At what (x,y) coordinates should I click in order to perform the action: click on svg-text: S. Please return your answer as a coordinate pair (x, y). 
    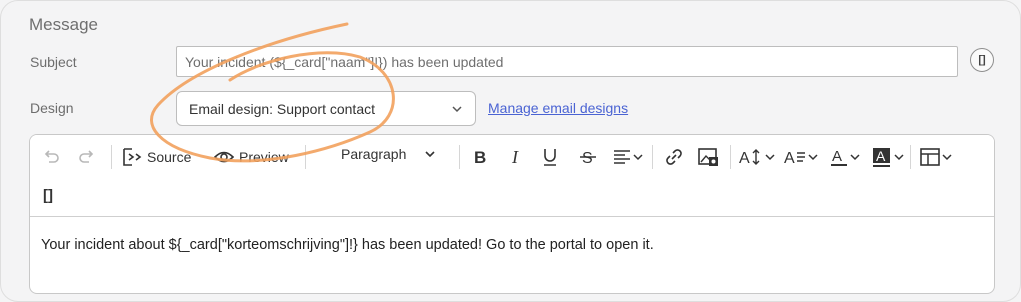
    Looking at the image, I should click on (587, 158).